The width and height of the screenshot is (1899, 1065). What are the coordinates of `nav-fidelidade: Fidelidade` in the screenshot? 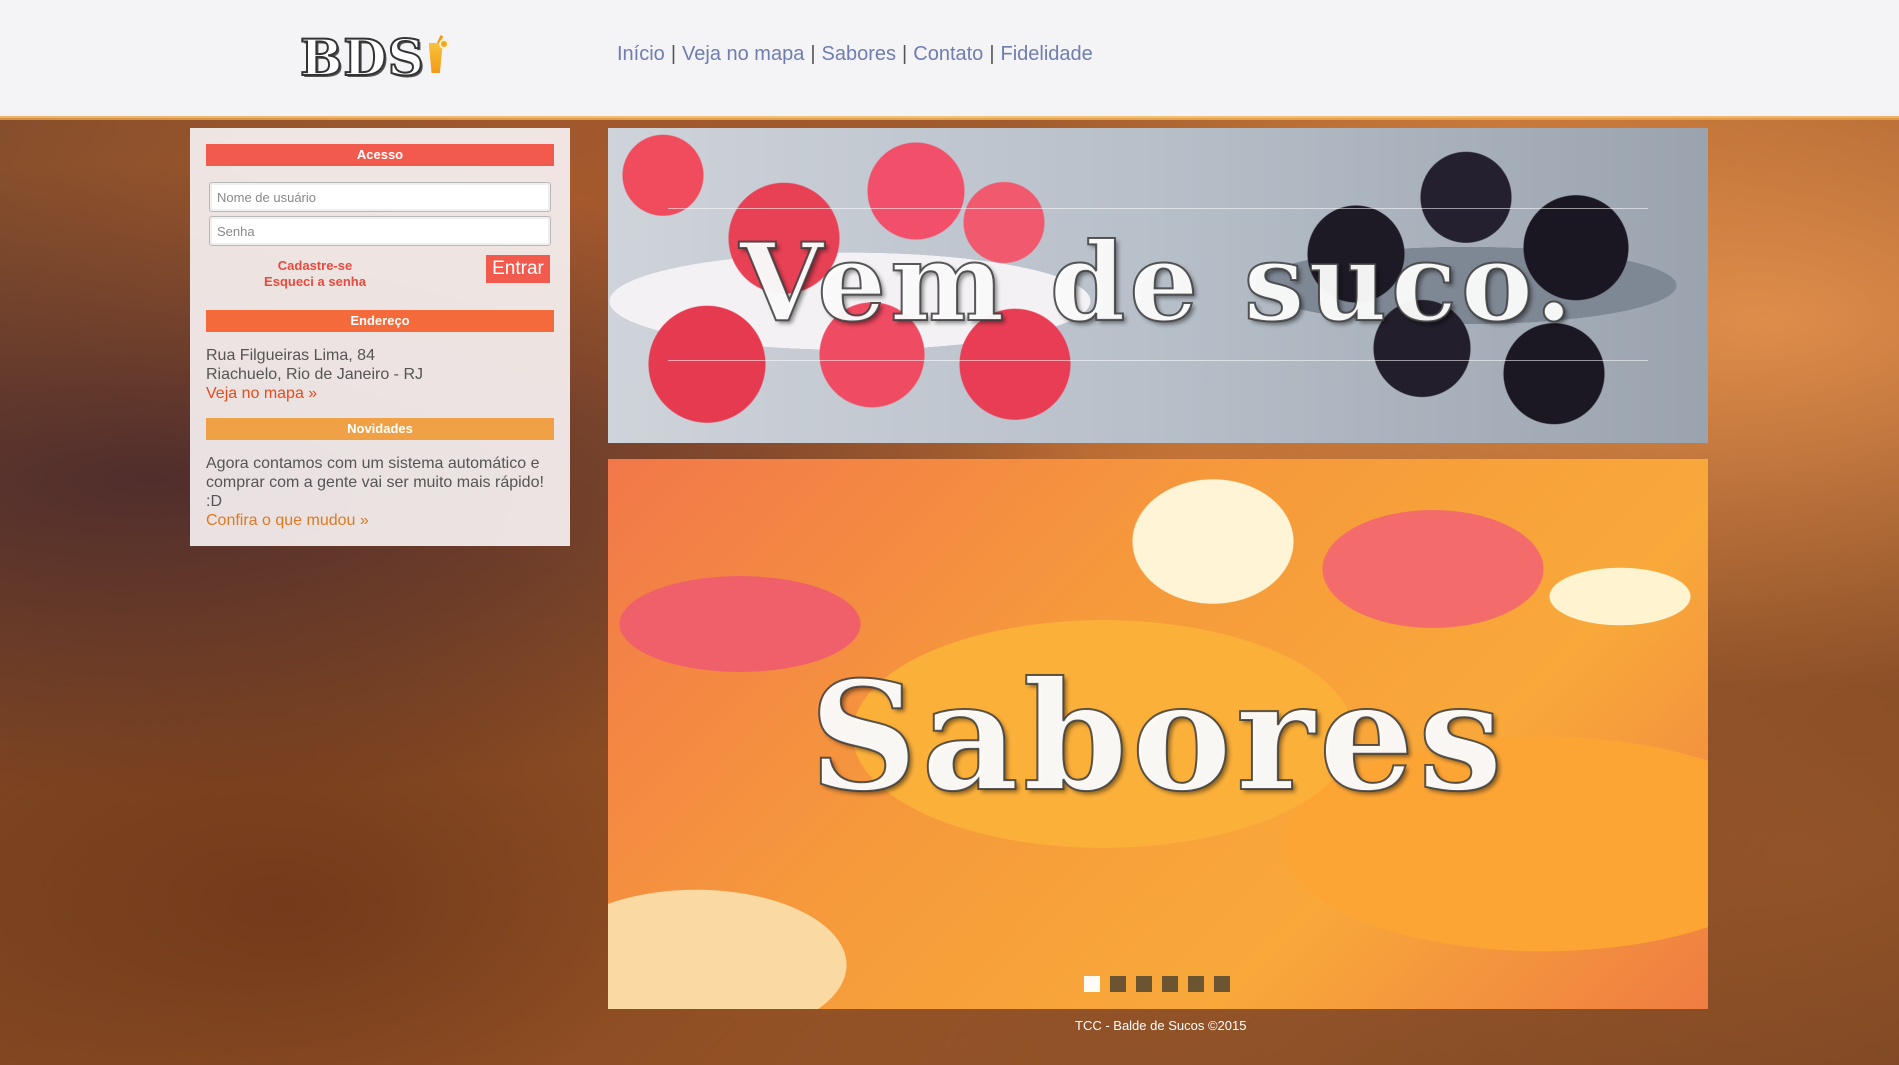 It's located at (1047, 54).